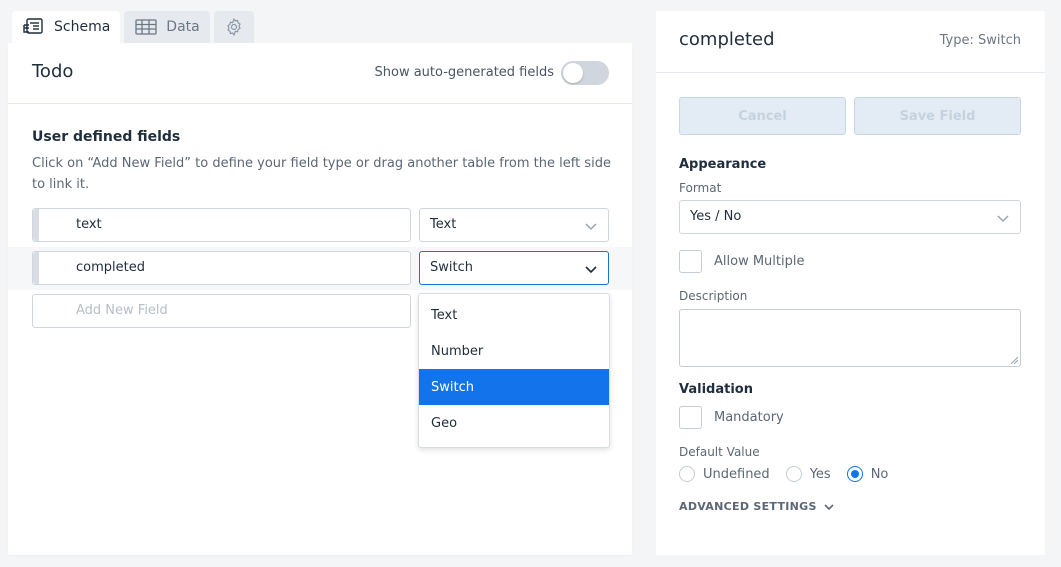 The height and width of the screenshot is (567, 1061). What do you see at coordinates (221, 311) in the screenshot?
I see `add-new-field-input: Add New Field` at bounding box center [221, 311].